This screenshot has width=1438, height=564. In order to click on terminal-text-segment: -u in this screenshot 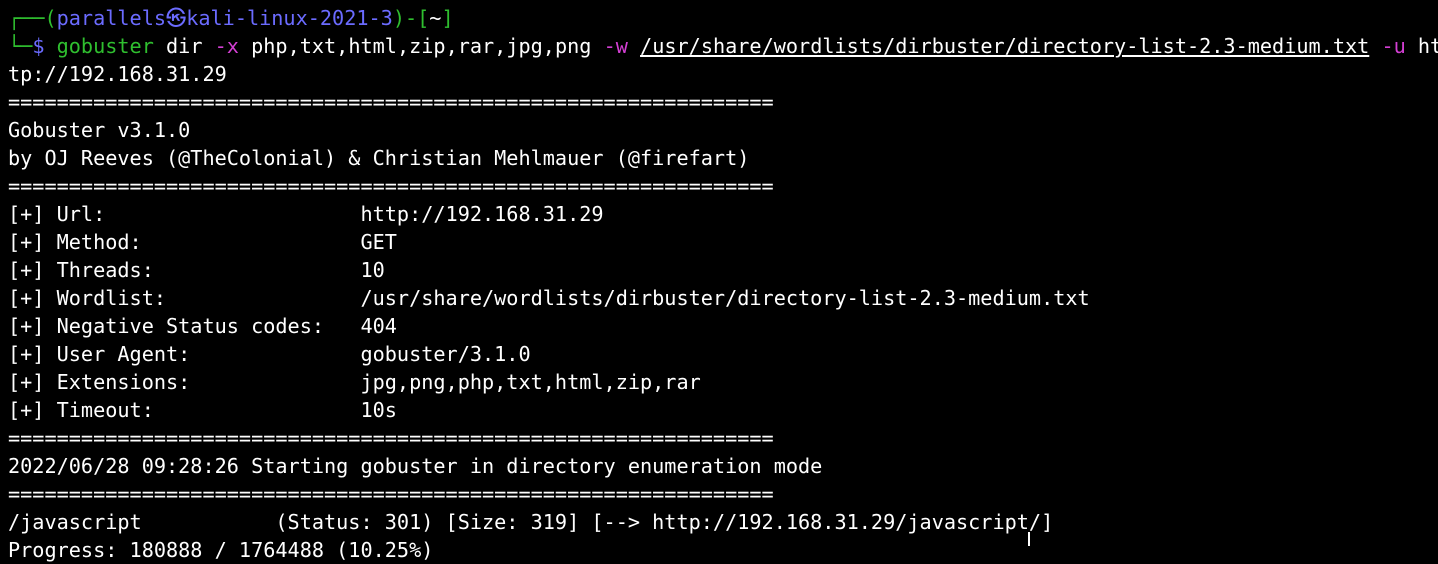, I will do `click(1393, 46)`.